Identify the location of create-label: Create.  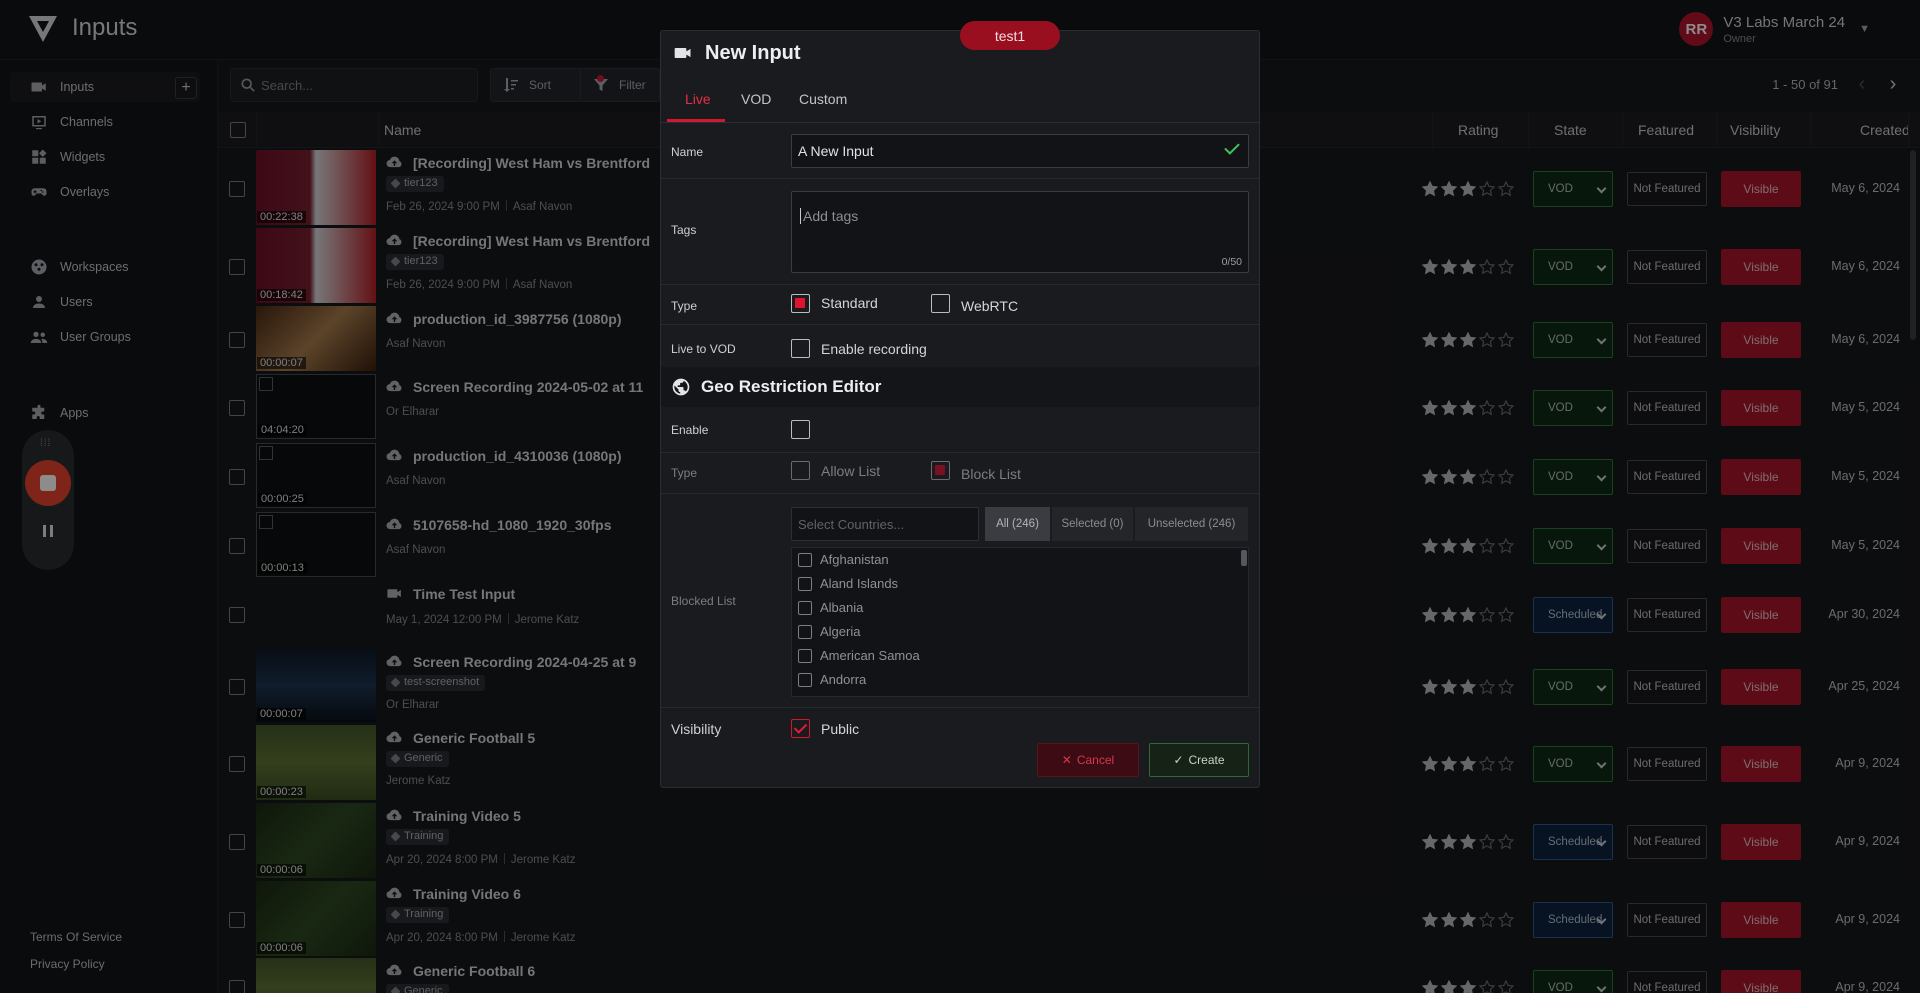
(1206, 760).